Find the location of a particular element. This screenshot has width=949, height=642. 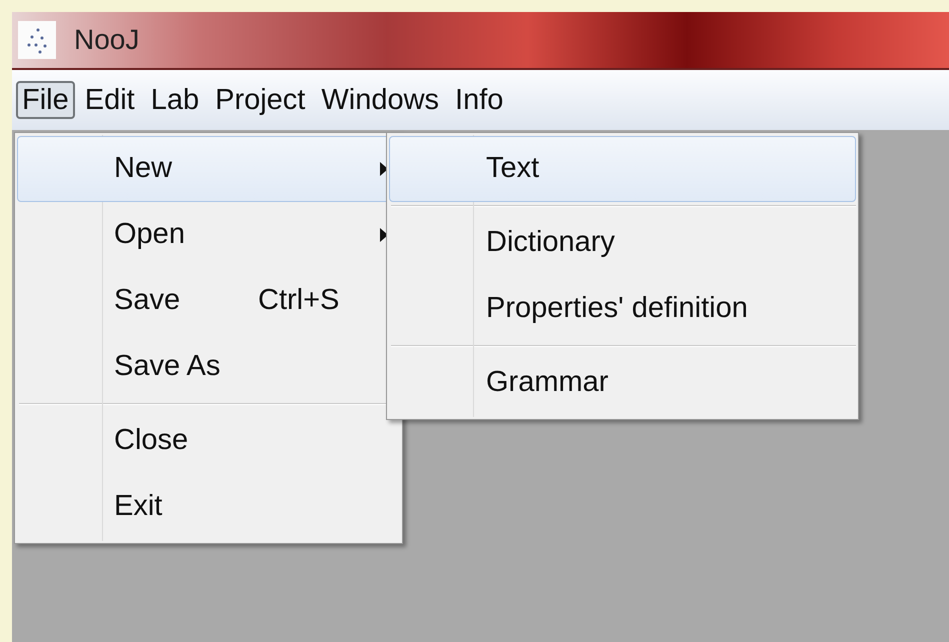

menu-bar-item: Info is located at coordinates (479, 100).